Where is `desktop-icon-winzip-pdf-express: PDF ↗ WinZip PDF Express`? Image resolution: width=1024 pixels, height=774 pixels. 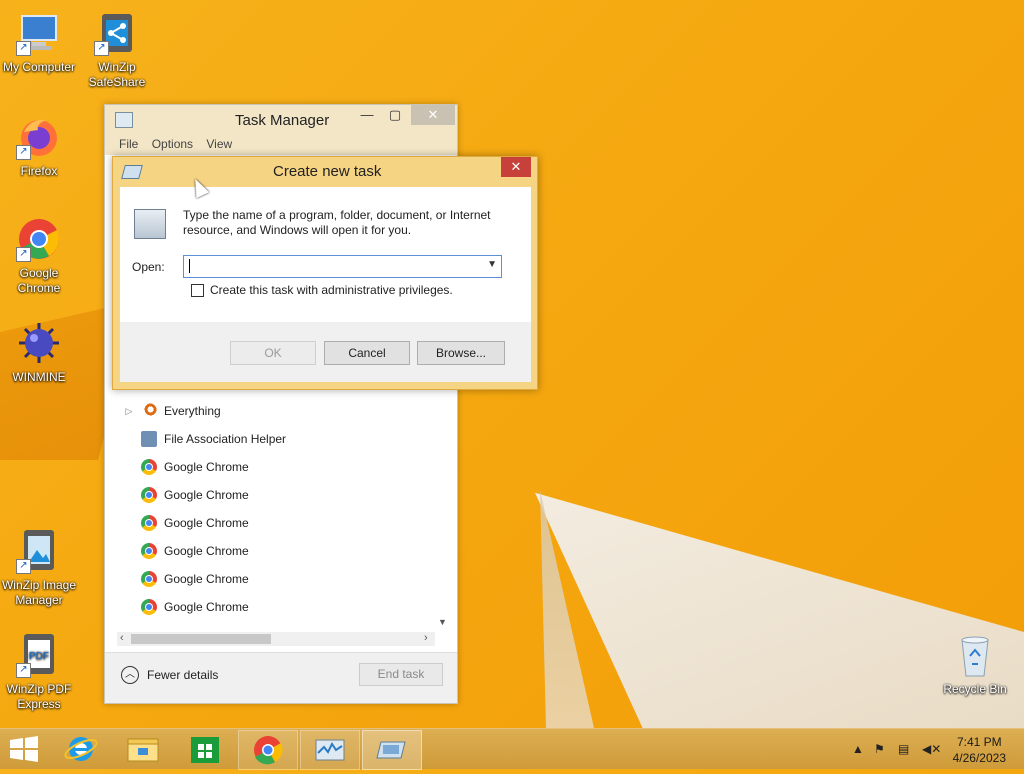 desktop-icon-winzip-pdf-express: PDF ↗ WinZip PDF Express is located at coordinates (39, 672).